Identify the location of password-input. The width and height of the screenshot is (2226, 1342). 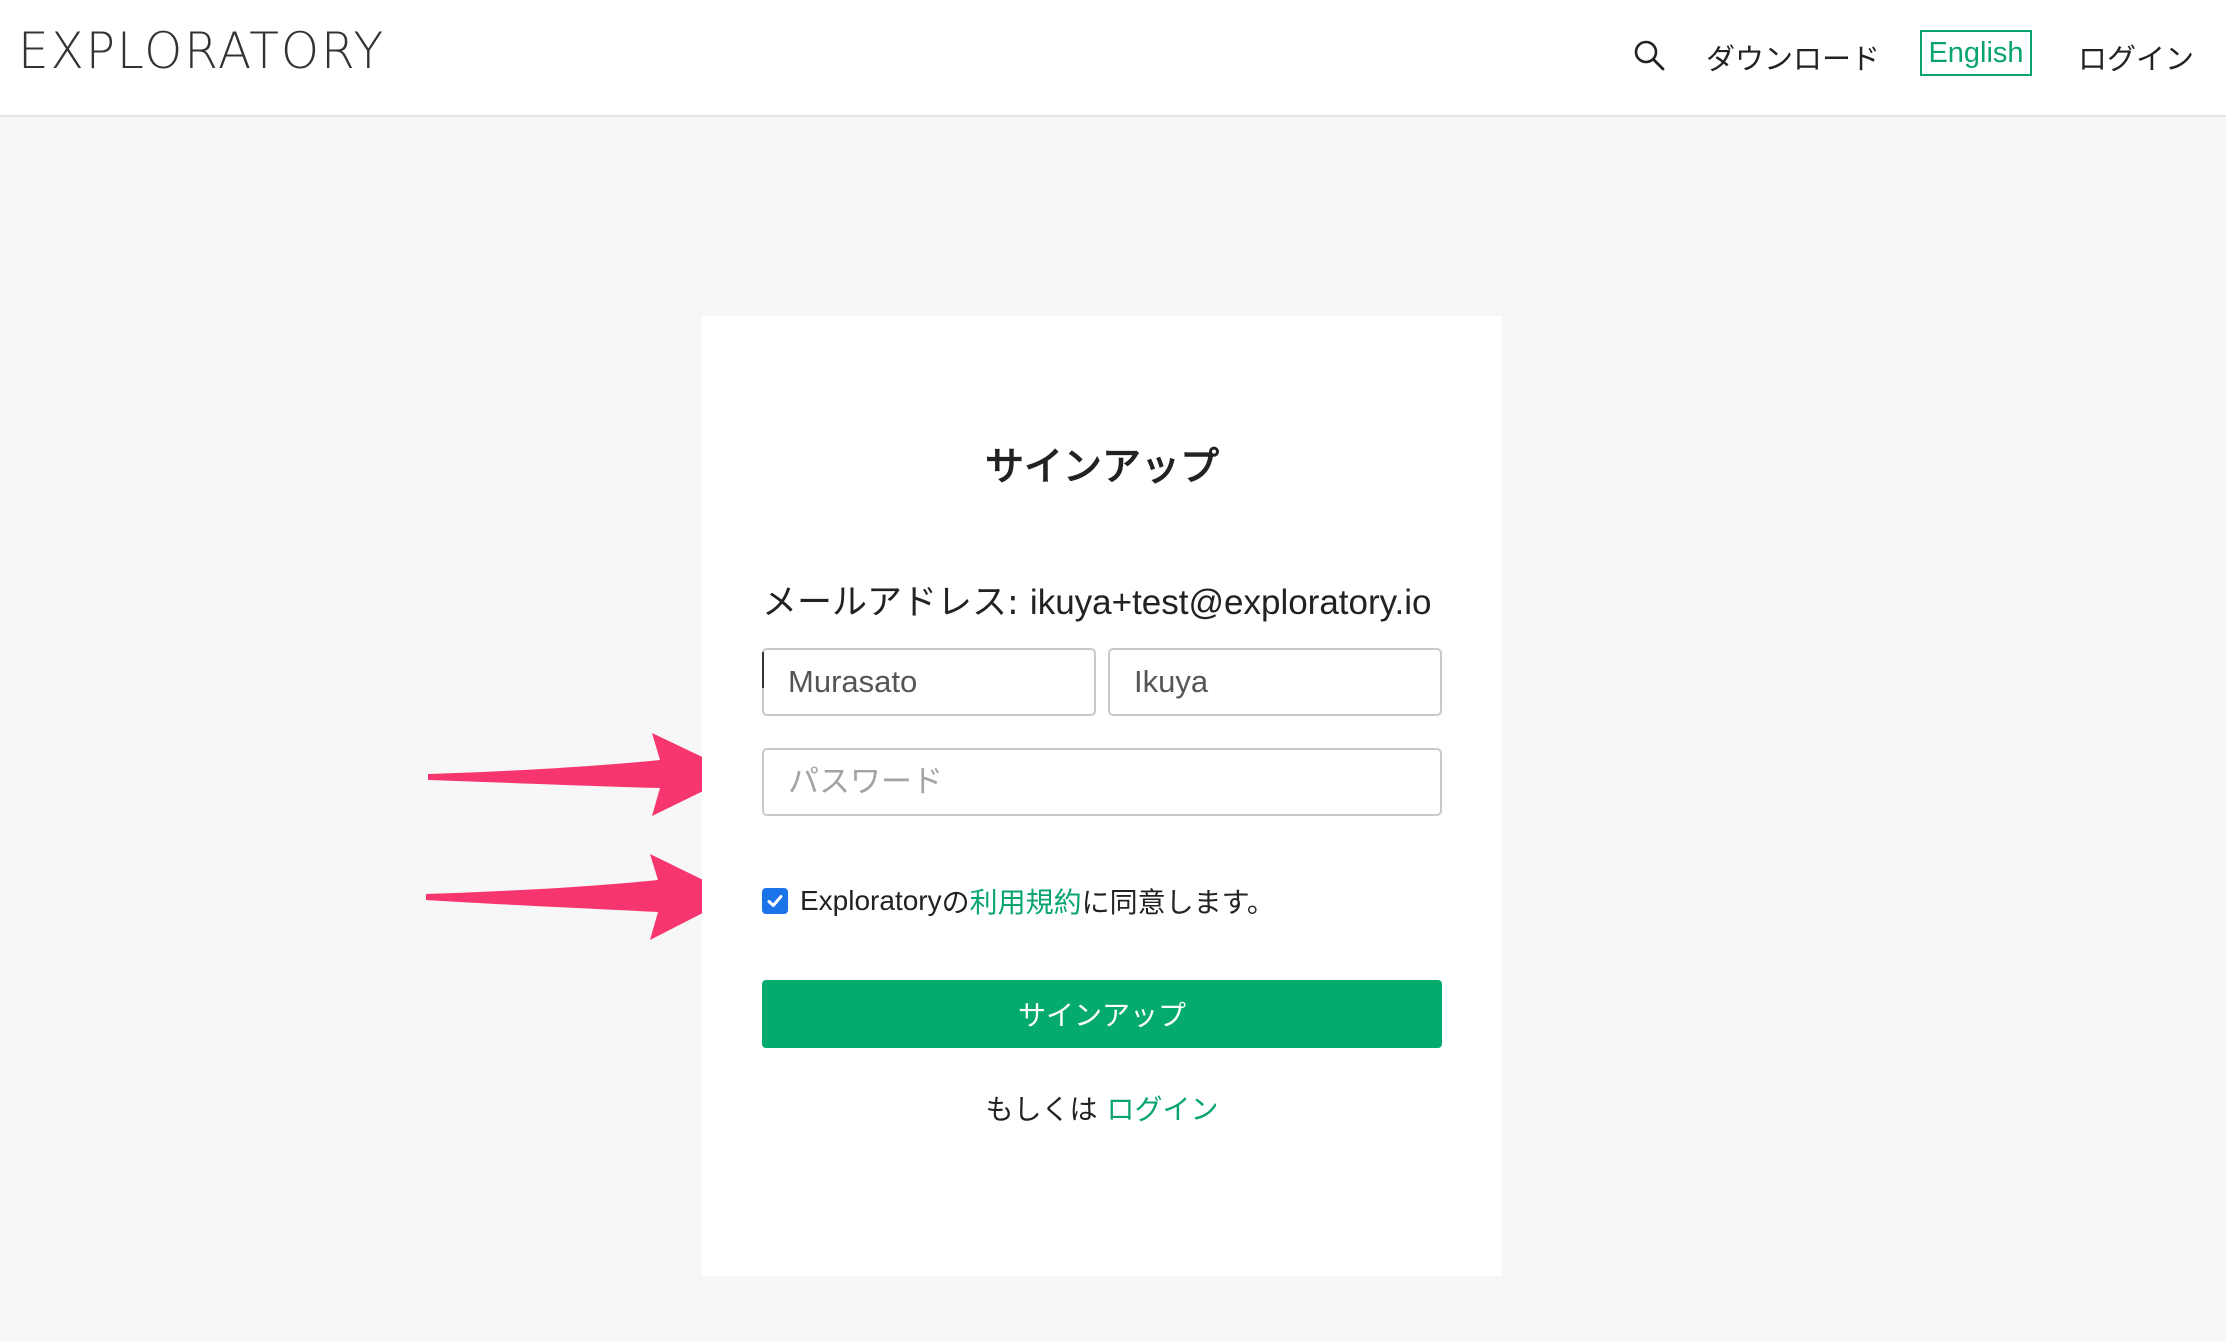
(1102, 782).